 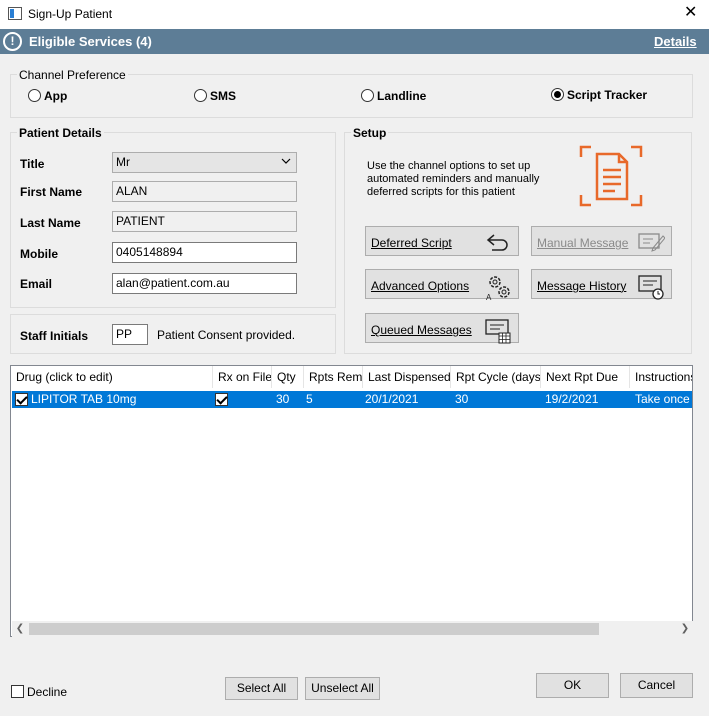 What do you see at coordinates (421, 330) in the screenshot?
I see `queued-messages-label: Queued Messages` at bounding box center [421, 330].